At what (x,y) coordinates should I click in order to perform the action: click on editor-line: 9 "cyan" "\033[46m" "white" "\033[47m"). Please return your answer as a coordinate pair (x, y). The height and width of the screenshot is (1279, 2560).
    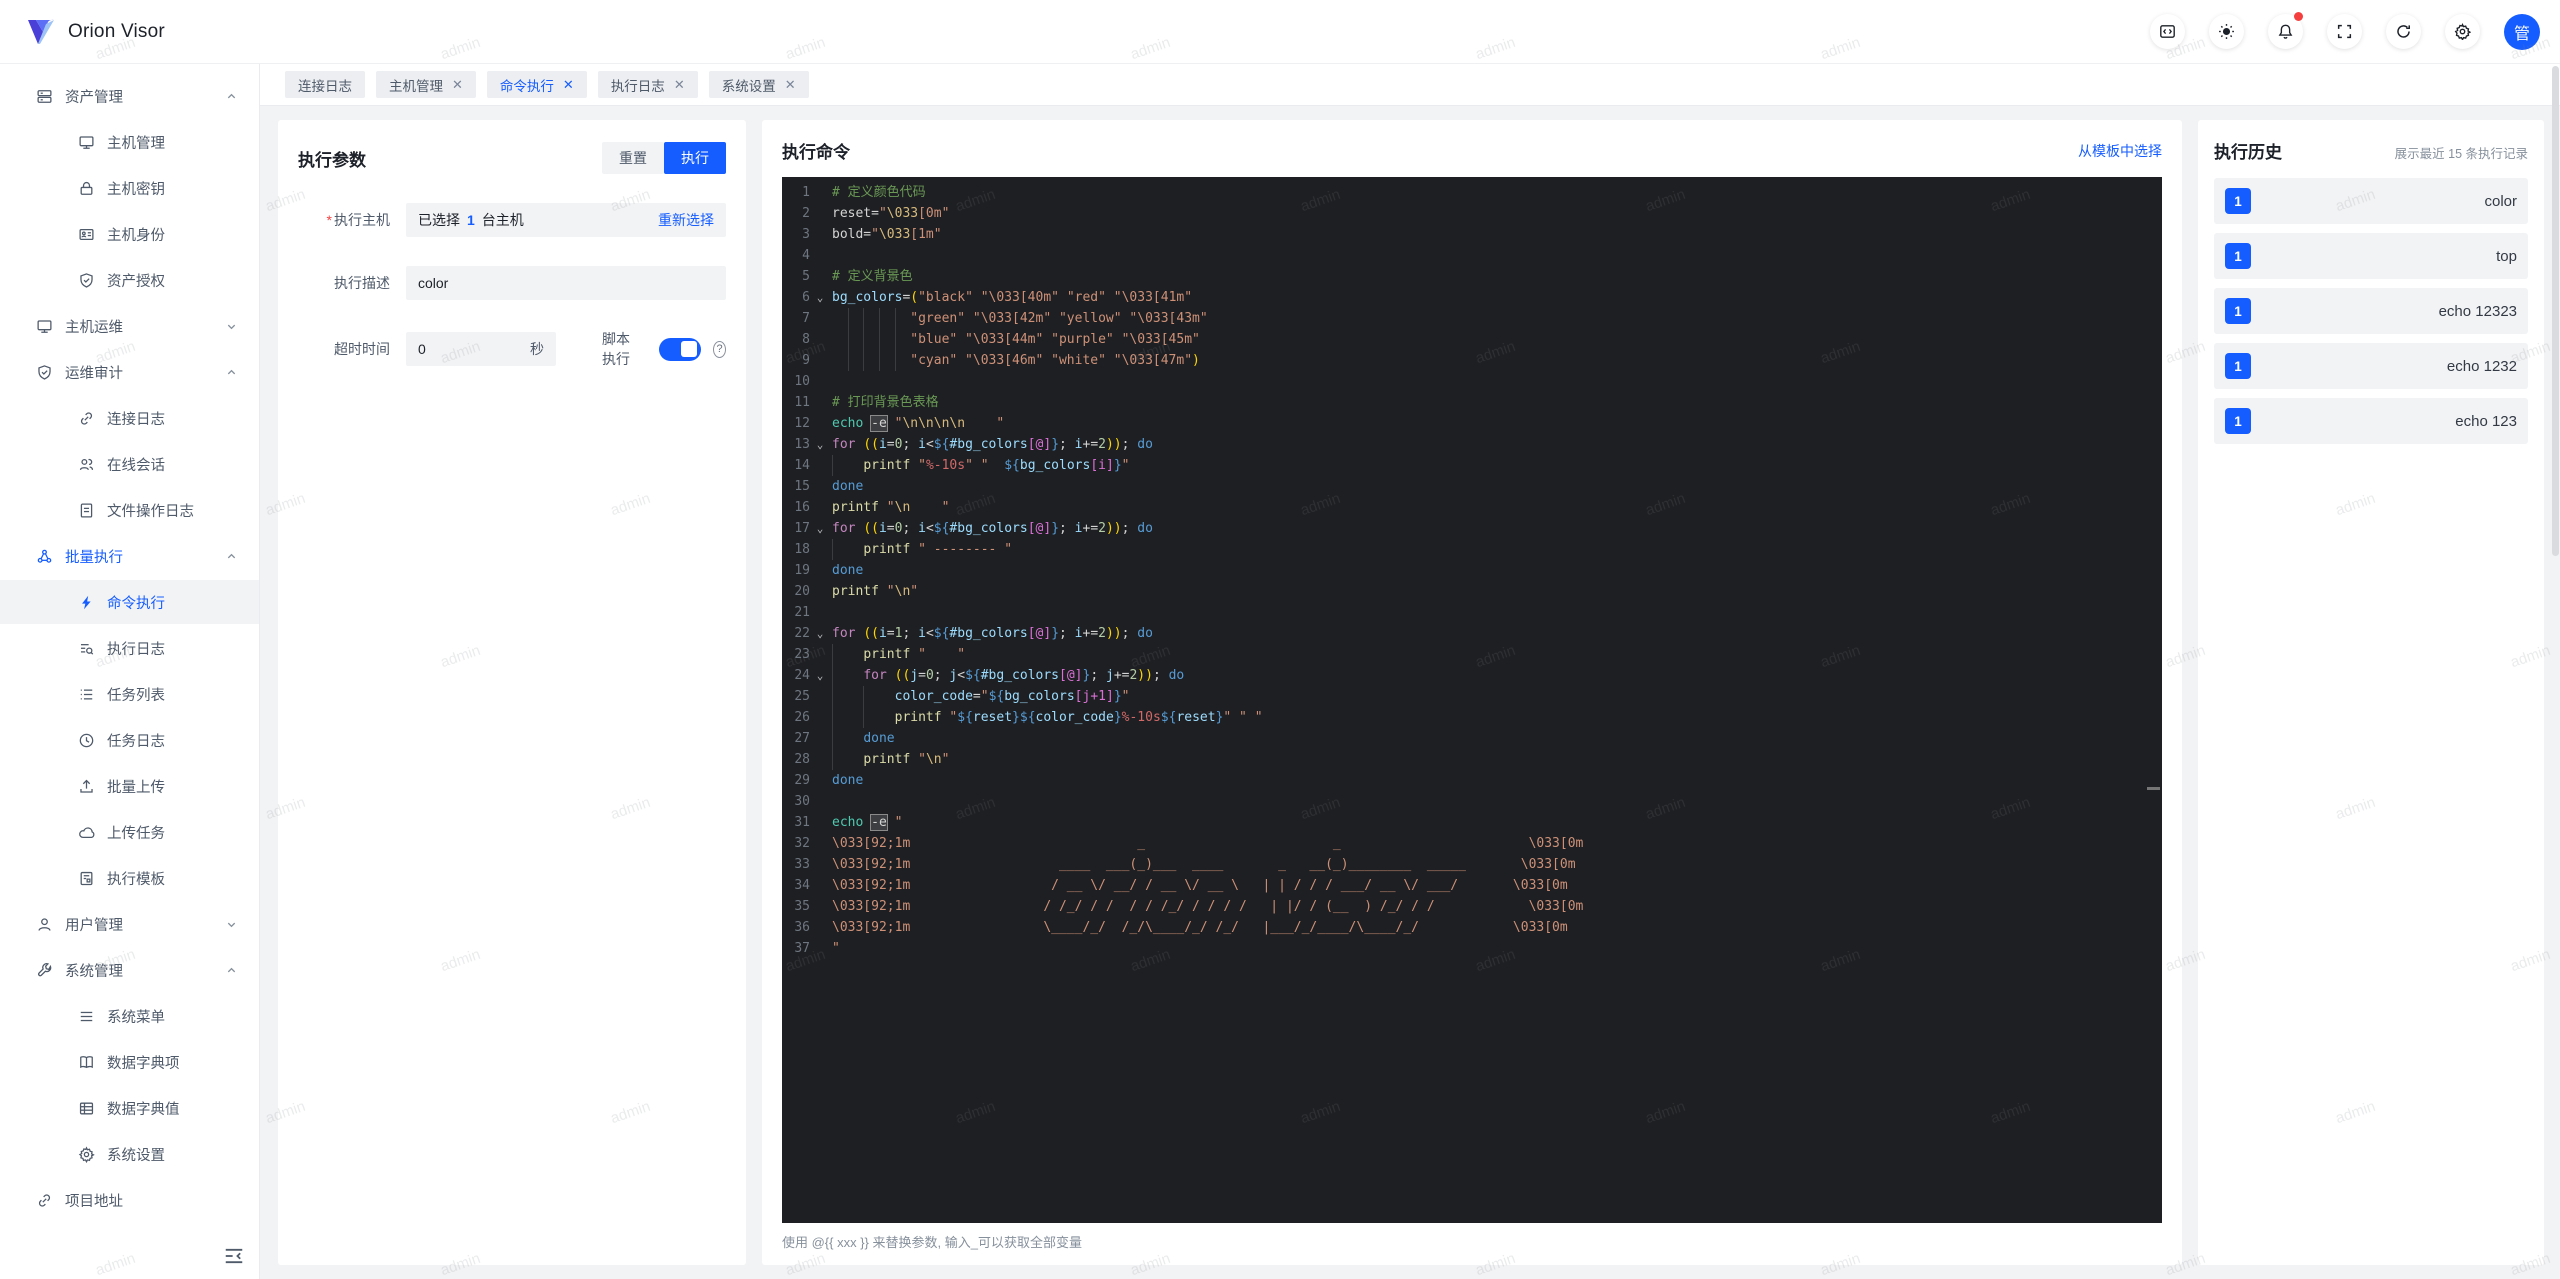
    Looking at the image, I should click on (1472, 360).